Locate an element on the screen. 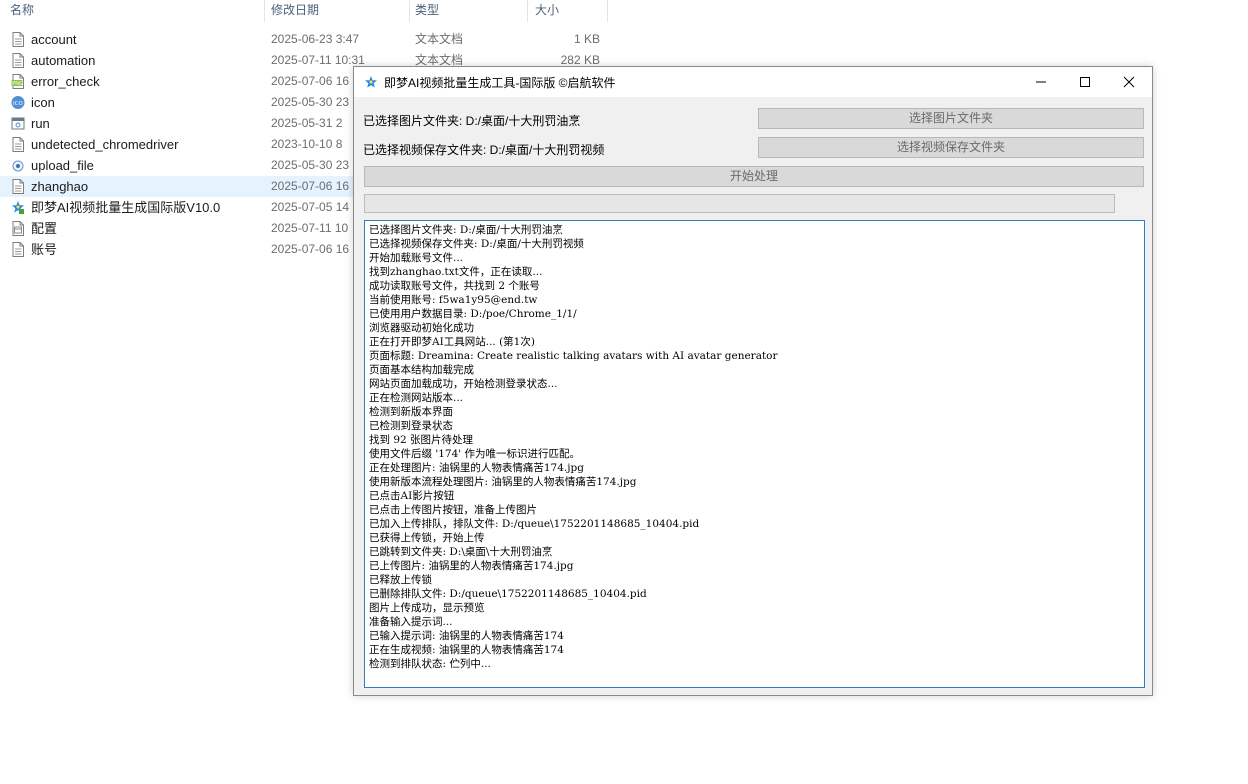  column-separator is located at coordinates (607, 11).